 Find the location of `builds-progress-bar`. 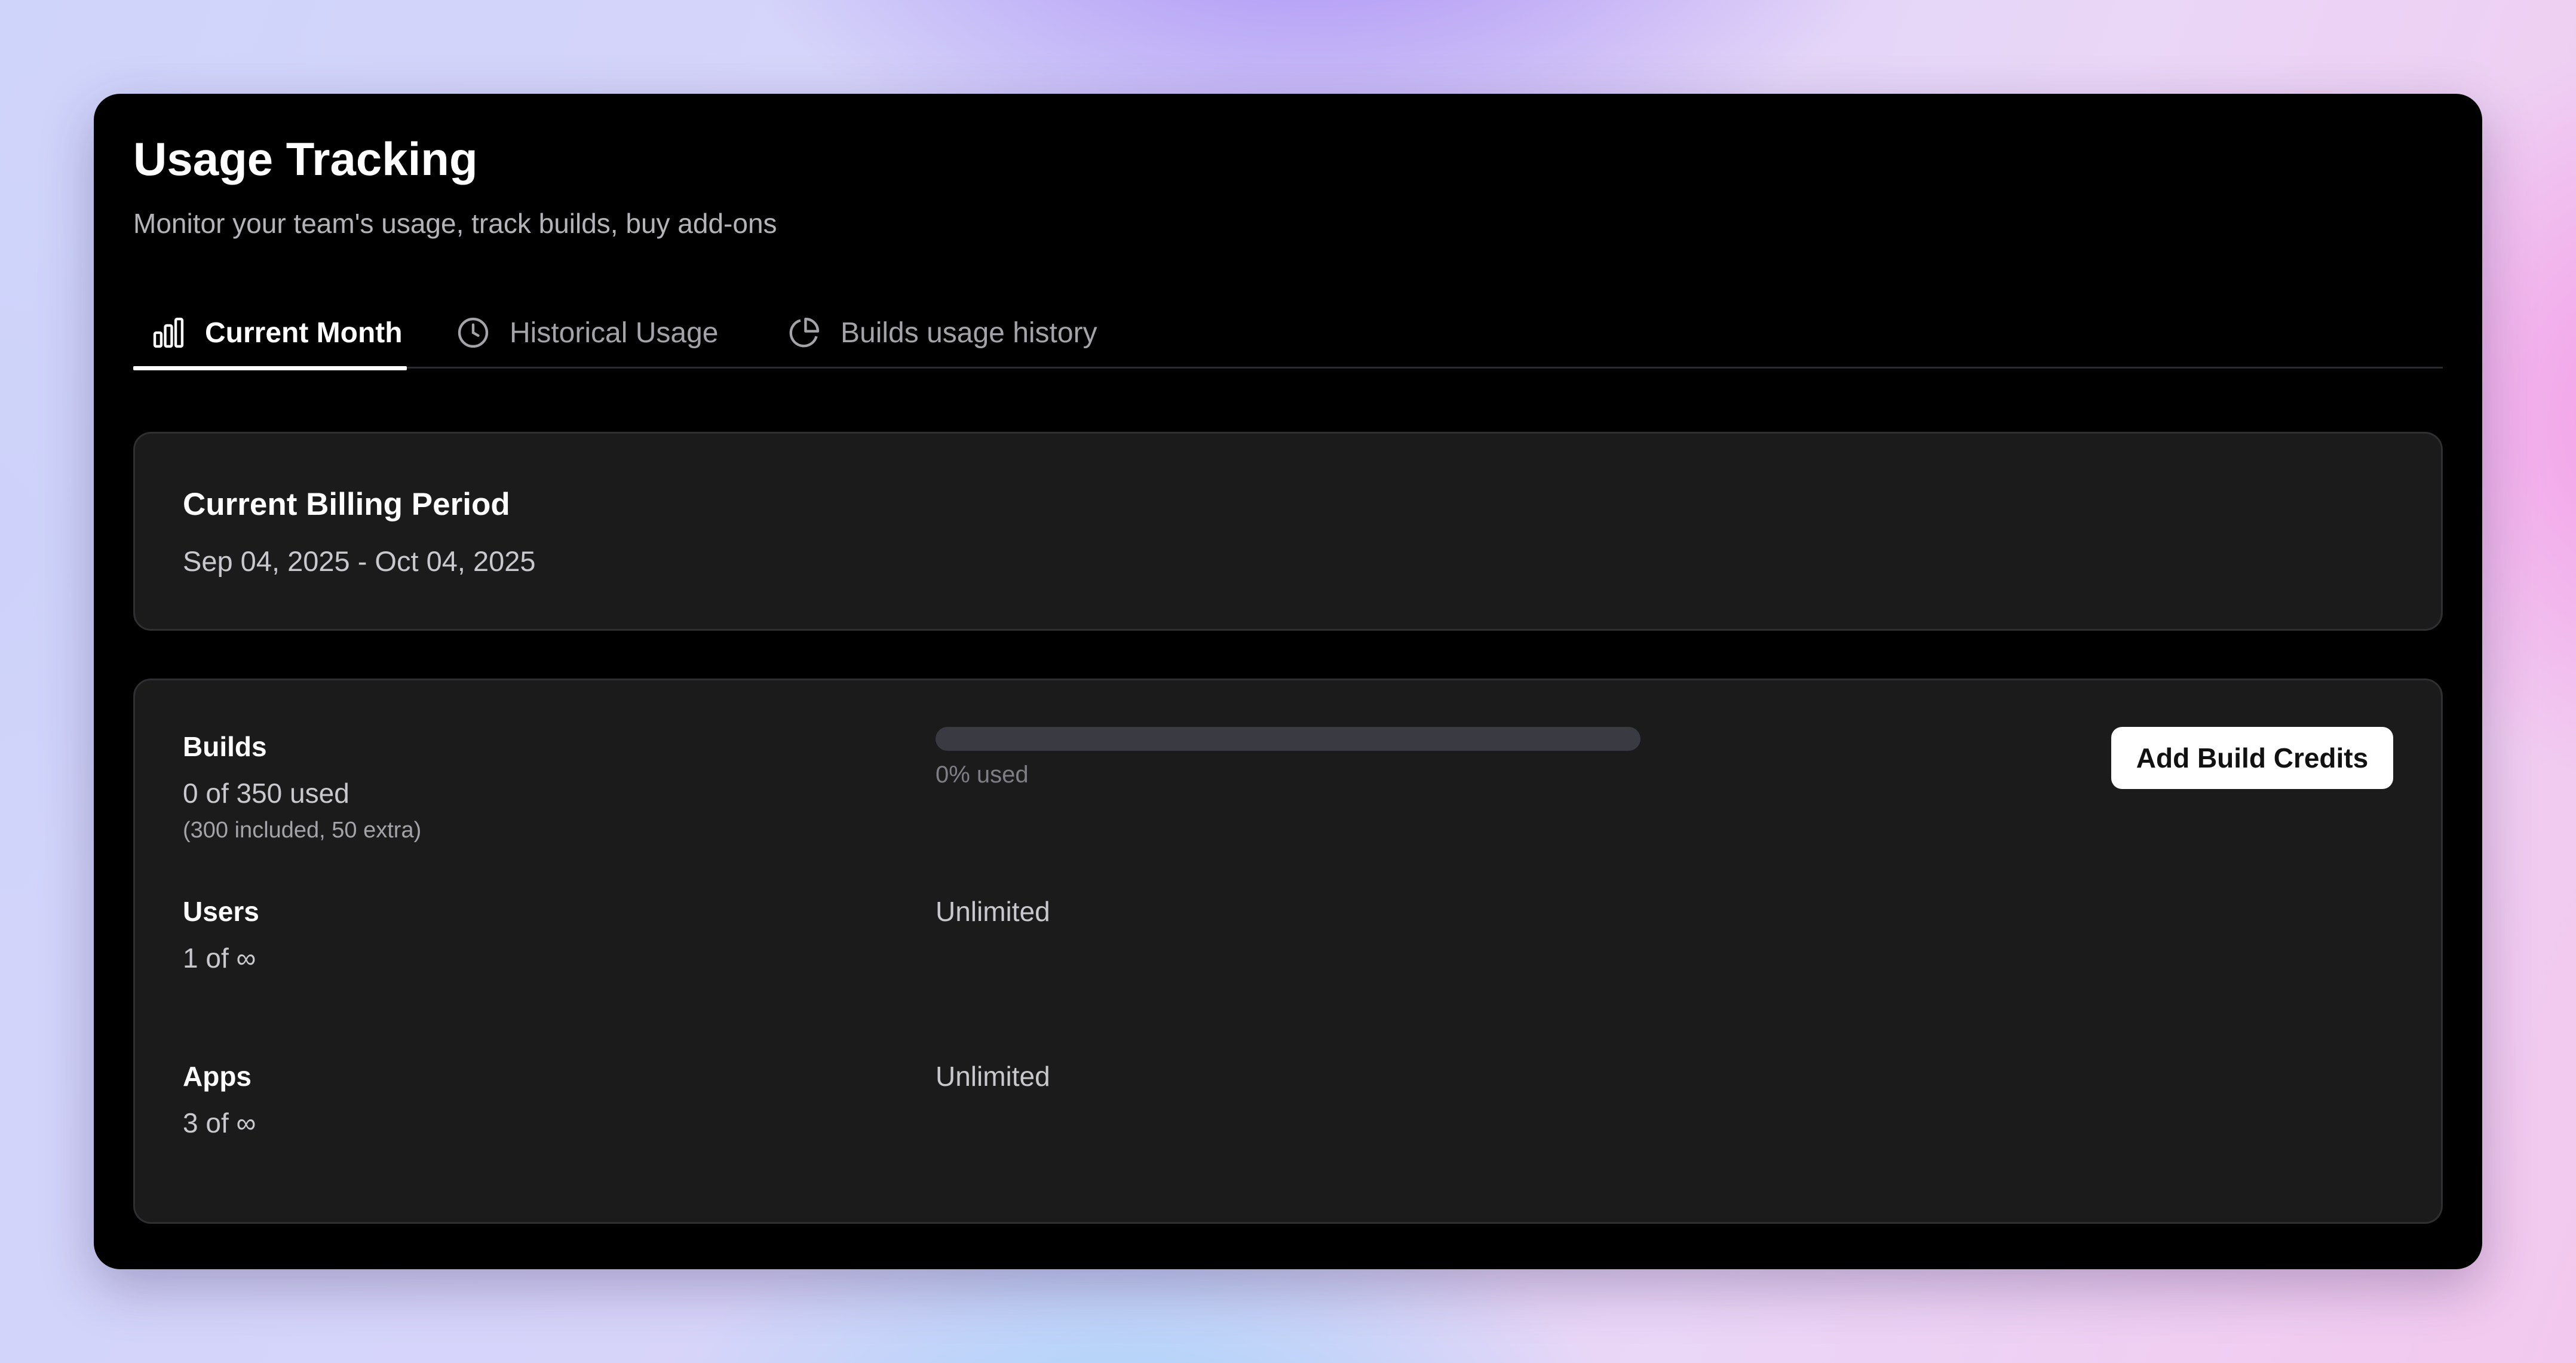

builds-progress-bar is located at coordinates (1288, 739).